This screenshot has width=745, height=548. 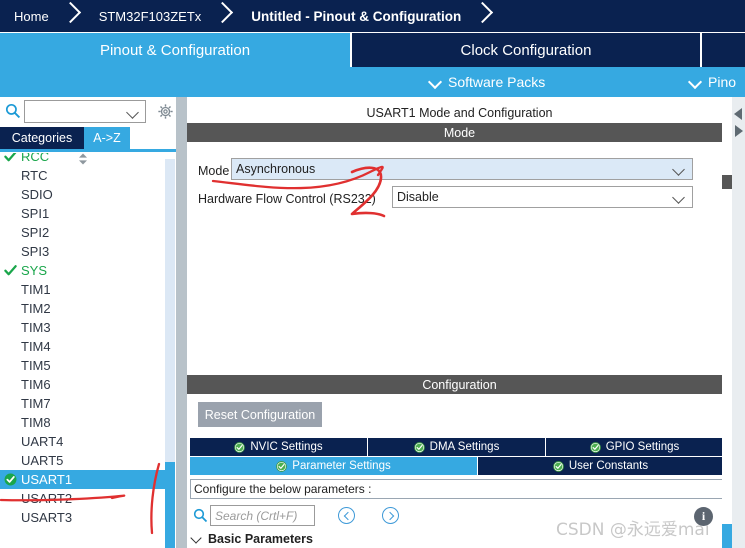 What do you see at coordinates (727, 322) in the screenshot?
I see `right-panel-scrollbar-track` at bounding box center [727, 322].